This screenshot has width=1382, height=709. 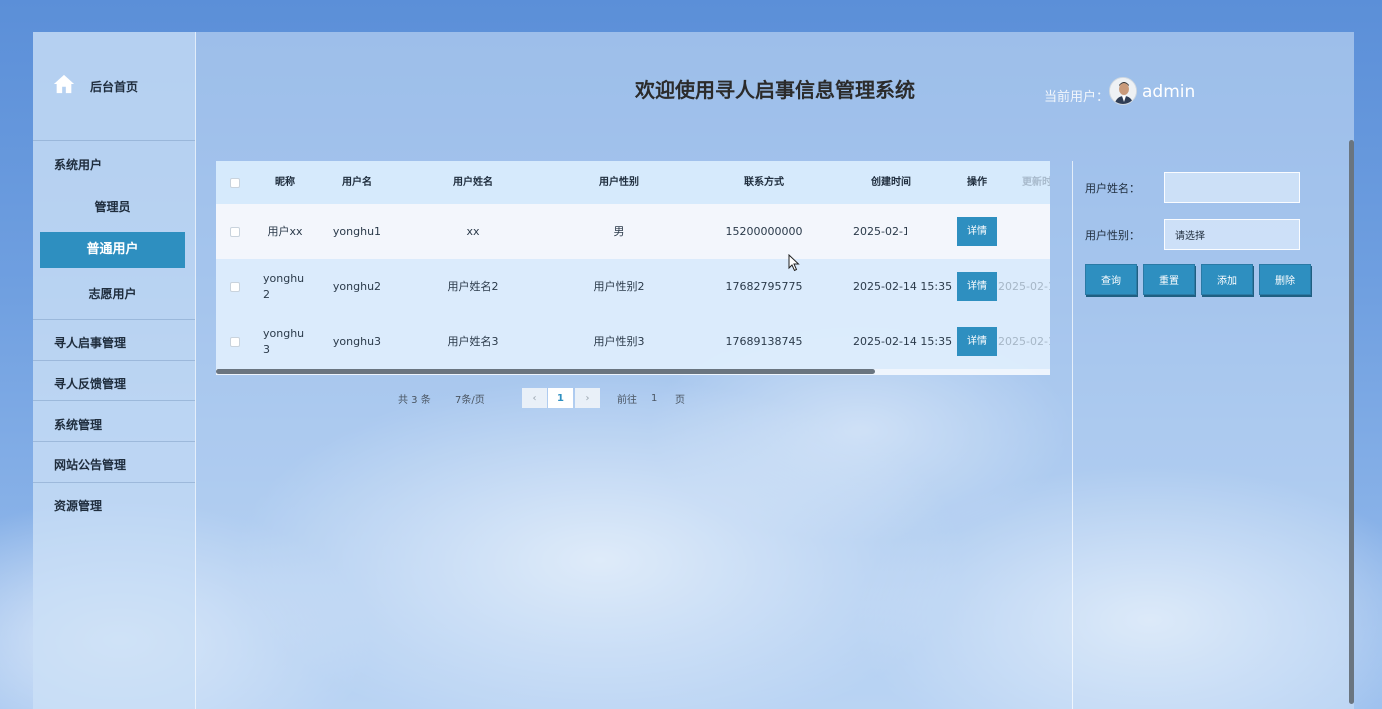 What do you see at coordinates (560, 398) in the screenshot?
I see `page-number: 1` at bounding box center [560, 398].